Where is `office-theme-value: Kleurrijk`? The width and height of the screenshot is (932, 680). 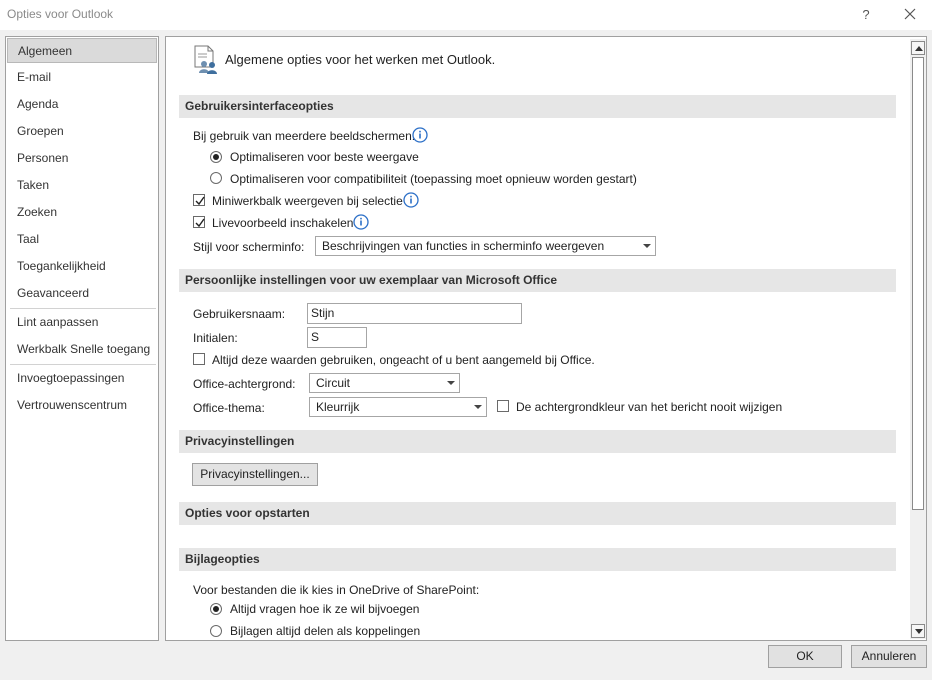 office-theme-value: Kleurrijk is located at coordinates (338, 407).